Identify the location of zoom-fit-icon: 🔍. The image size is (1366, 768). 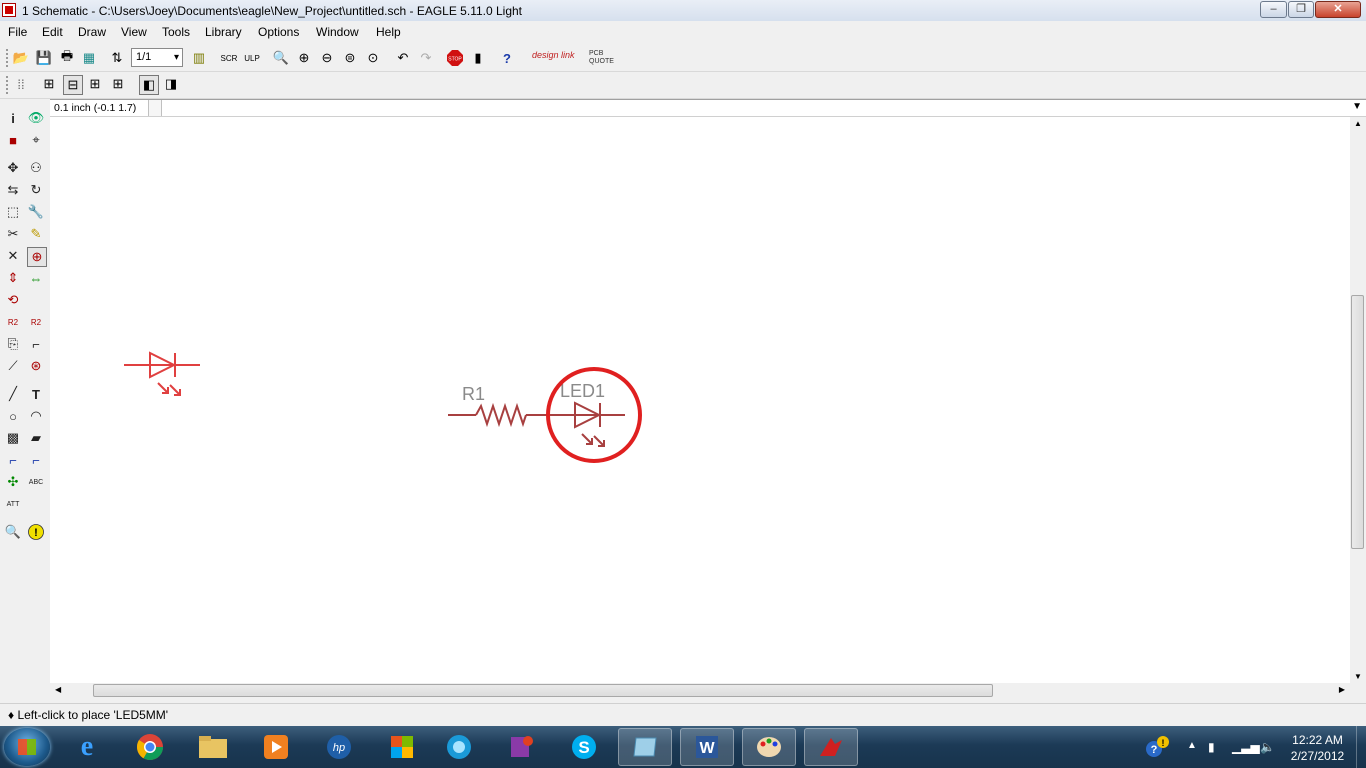
(281, 58).